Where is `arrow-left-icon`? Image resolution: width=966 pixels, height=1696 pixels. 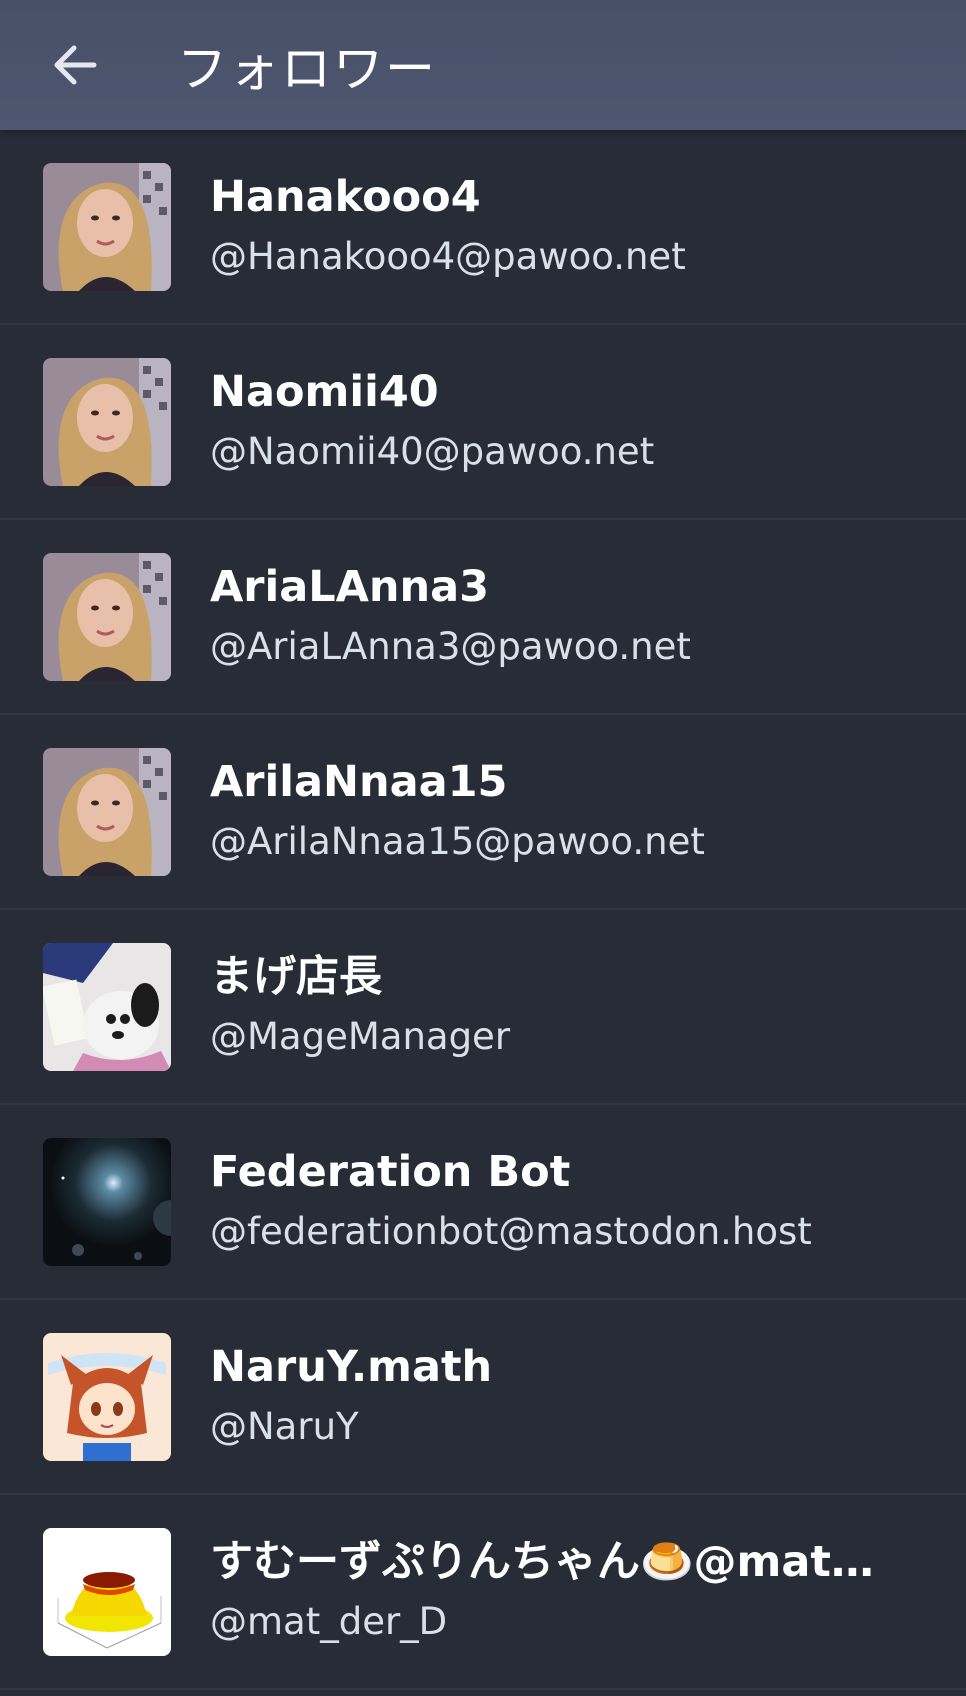
arrow-left-icon is located at coordinates (75, 65).